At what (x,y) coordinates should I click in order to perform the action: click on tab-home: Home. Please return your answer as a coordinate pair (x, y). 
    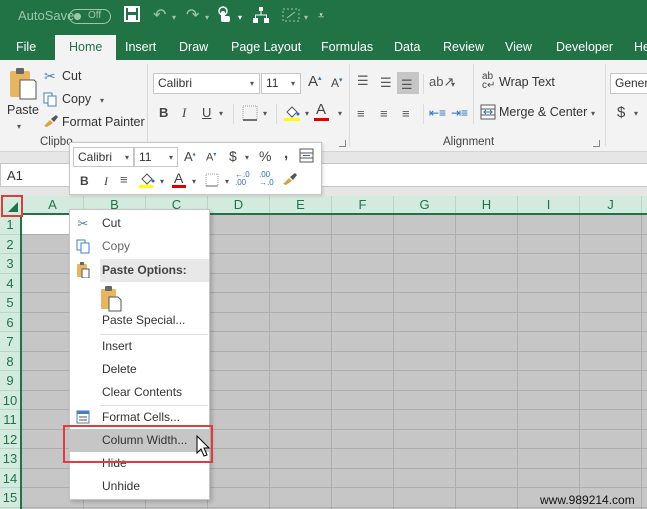
    Looking at the image, I should click on (86, 47).